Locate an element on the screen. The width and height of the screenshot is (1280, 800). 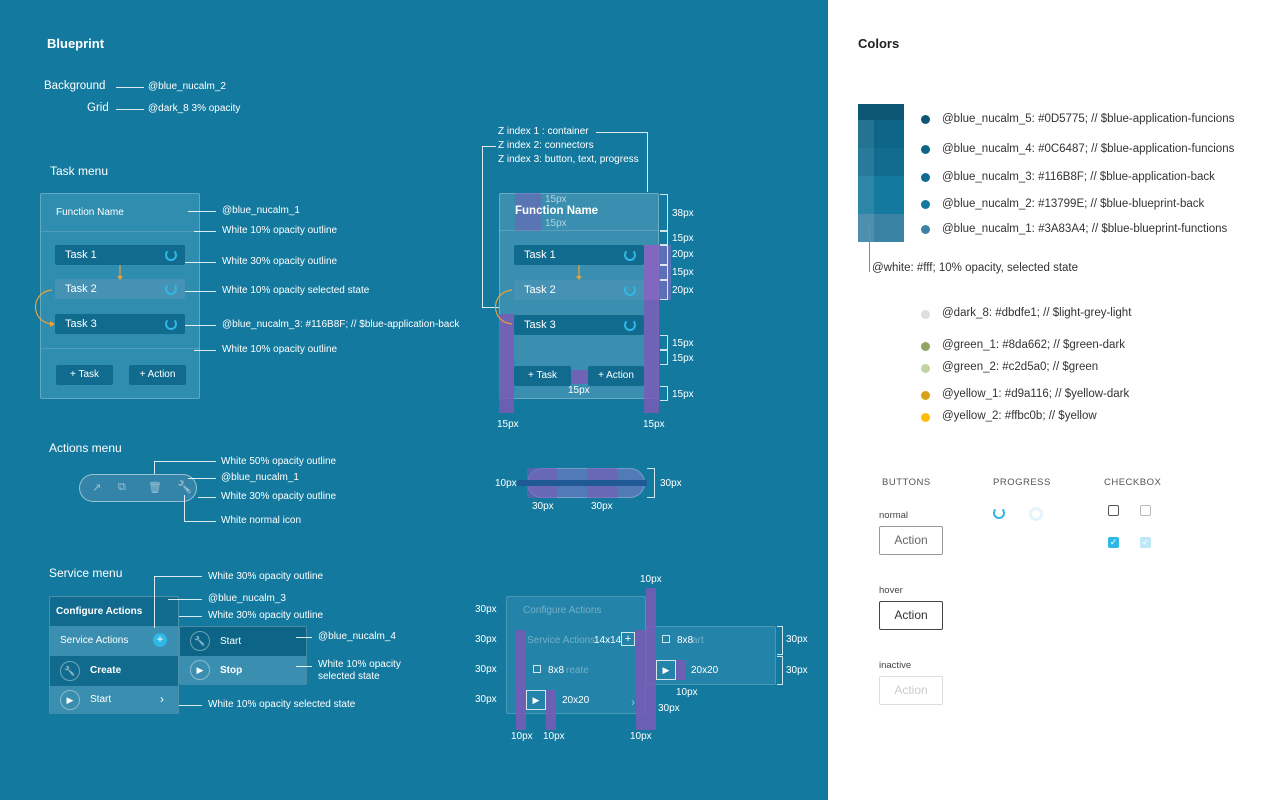
section-checkbox: CHECKBOX is located at coordinates (1133, 482).